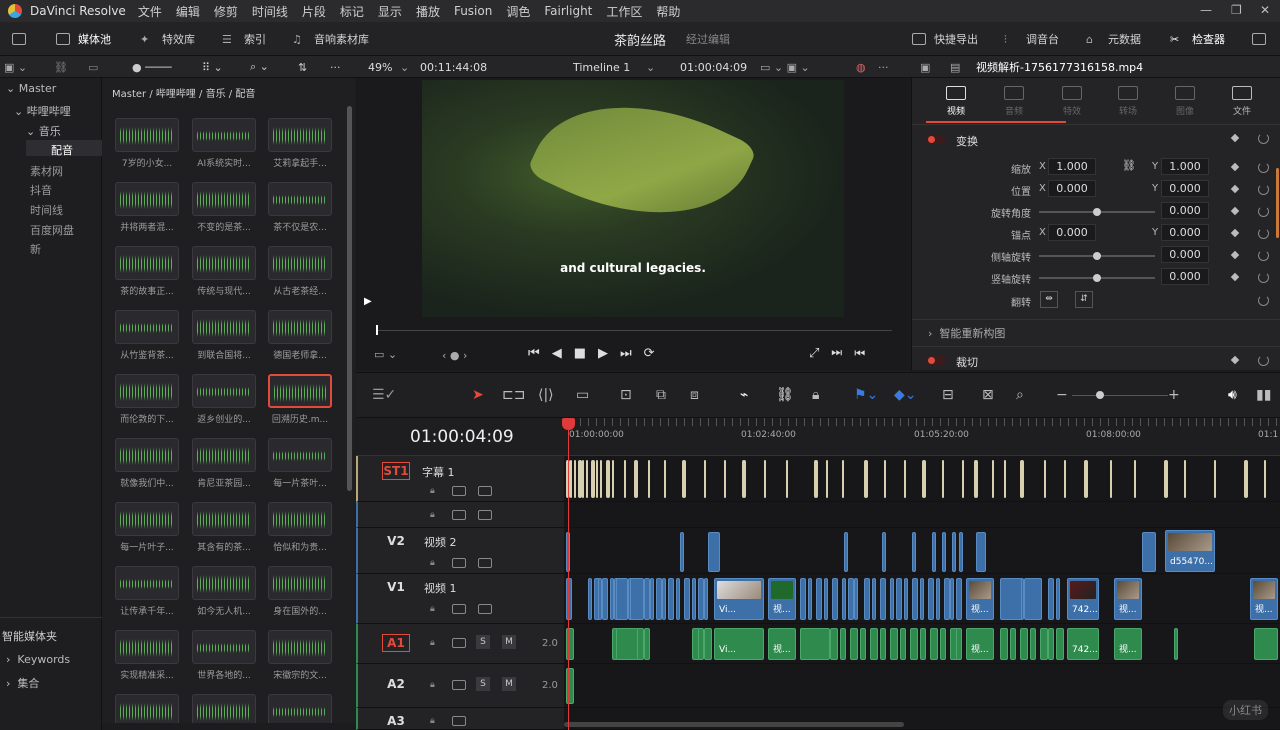 Image resolution: width=1280 pixels, height=730 pixels. What do you see at coordinates (1072, 166) in the screenshot?
I see `zoom-x-field: 1.000` at bounding box center [1072, 166].